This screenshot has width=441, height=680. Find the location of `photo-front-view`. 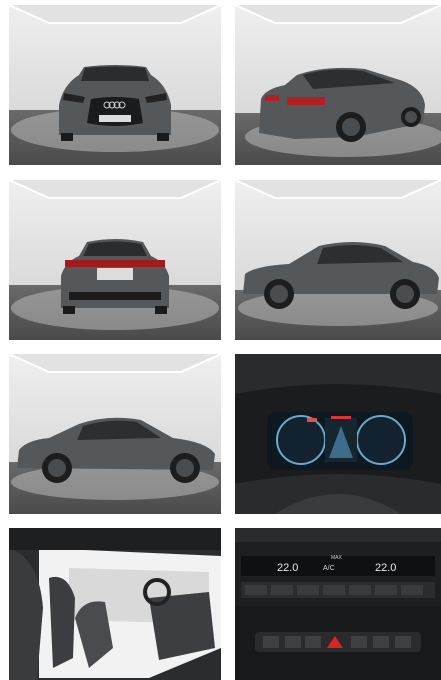

photo-front-view is located at coordinates (115, 85).